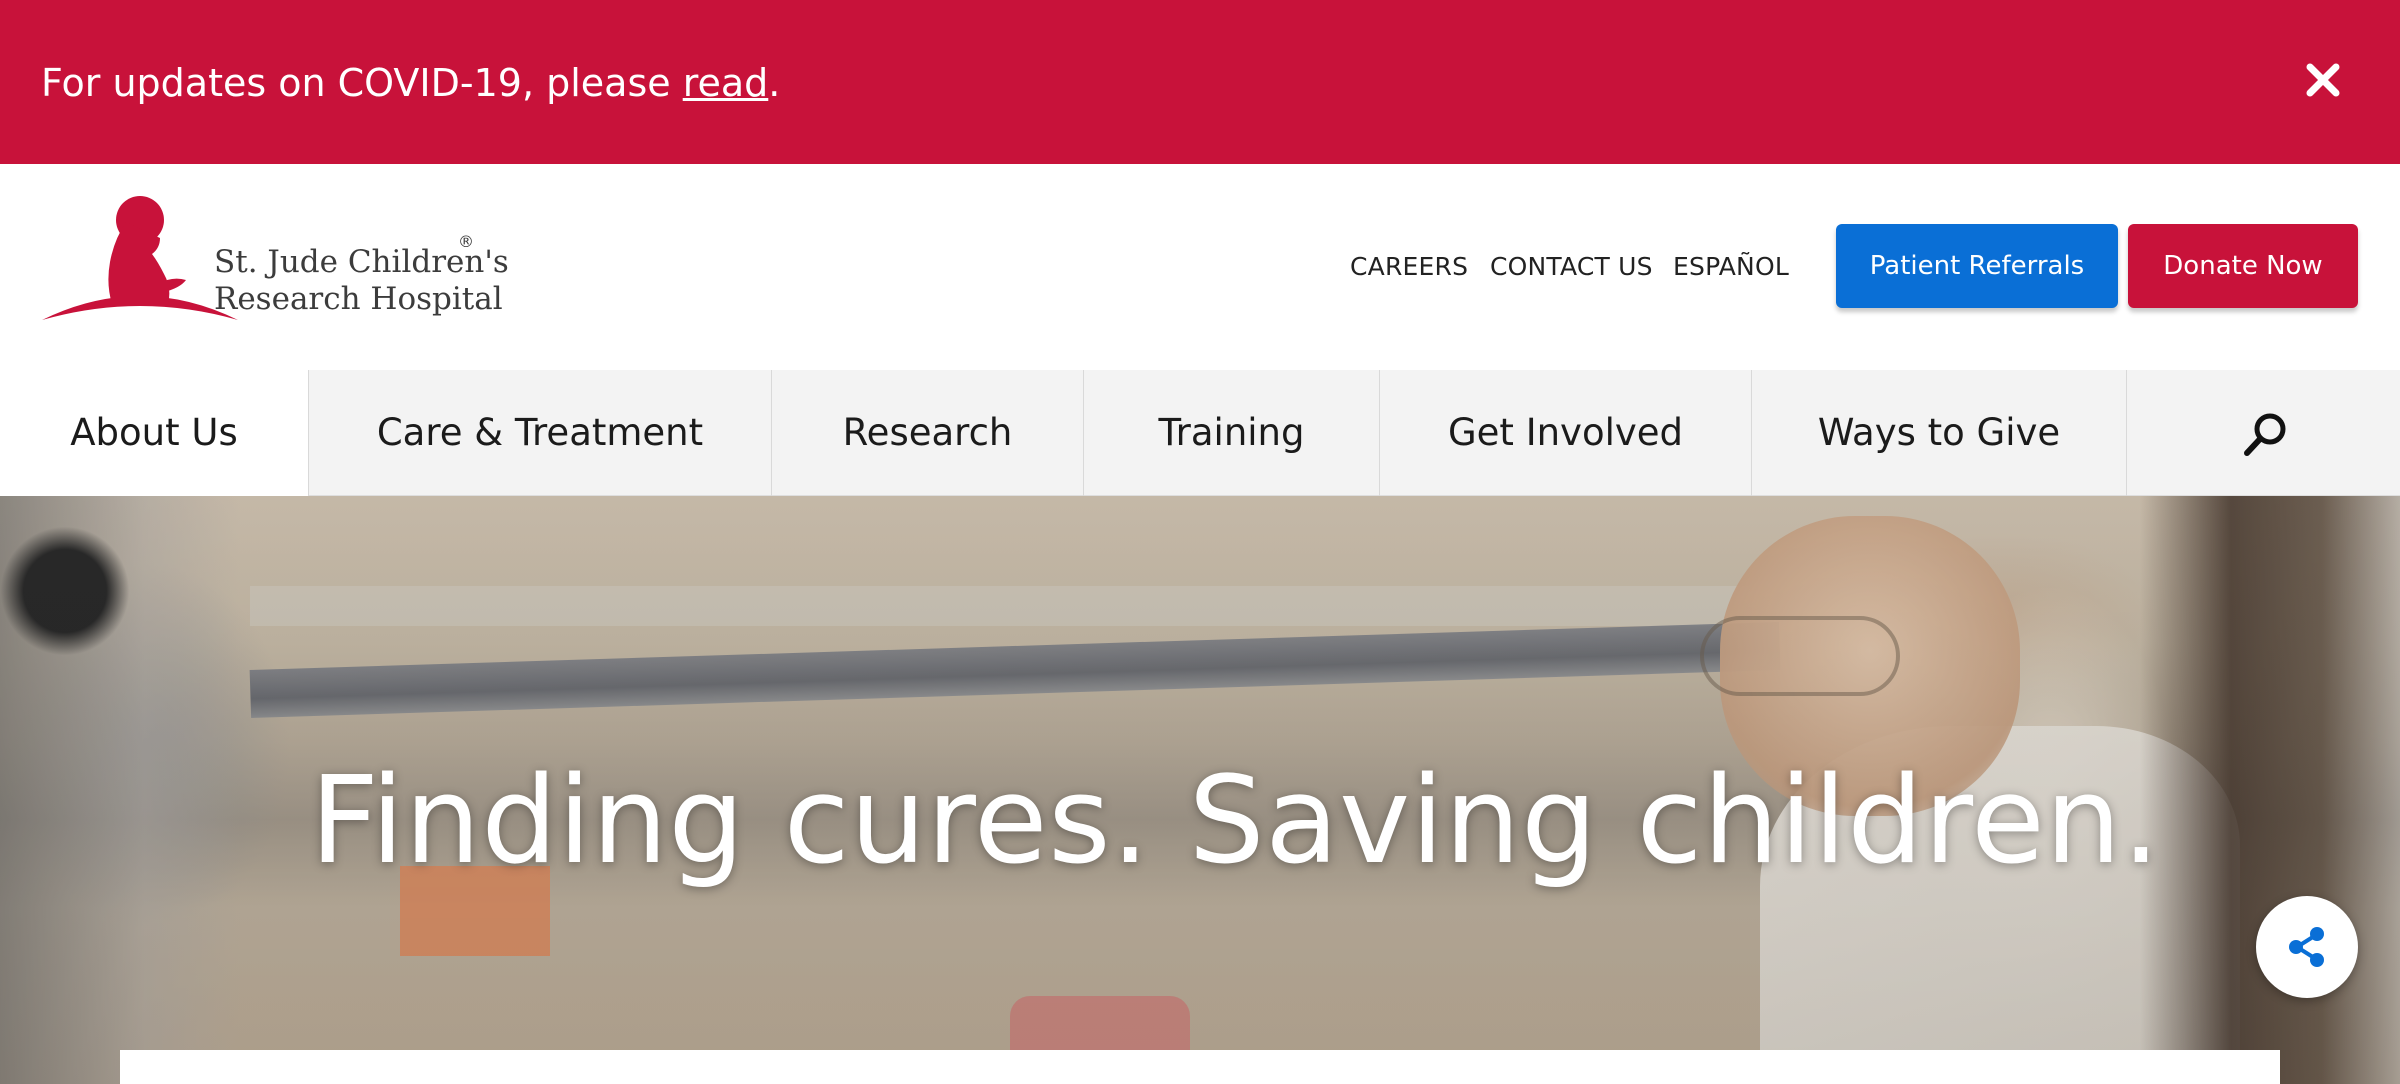 The image size is (2400, 1084). Describe the element at coordinates (1409, 267) in the screenshot. I see `careers-link: CAREERS` at that location.